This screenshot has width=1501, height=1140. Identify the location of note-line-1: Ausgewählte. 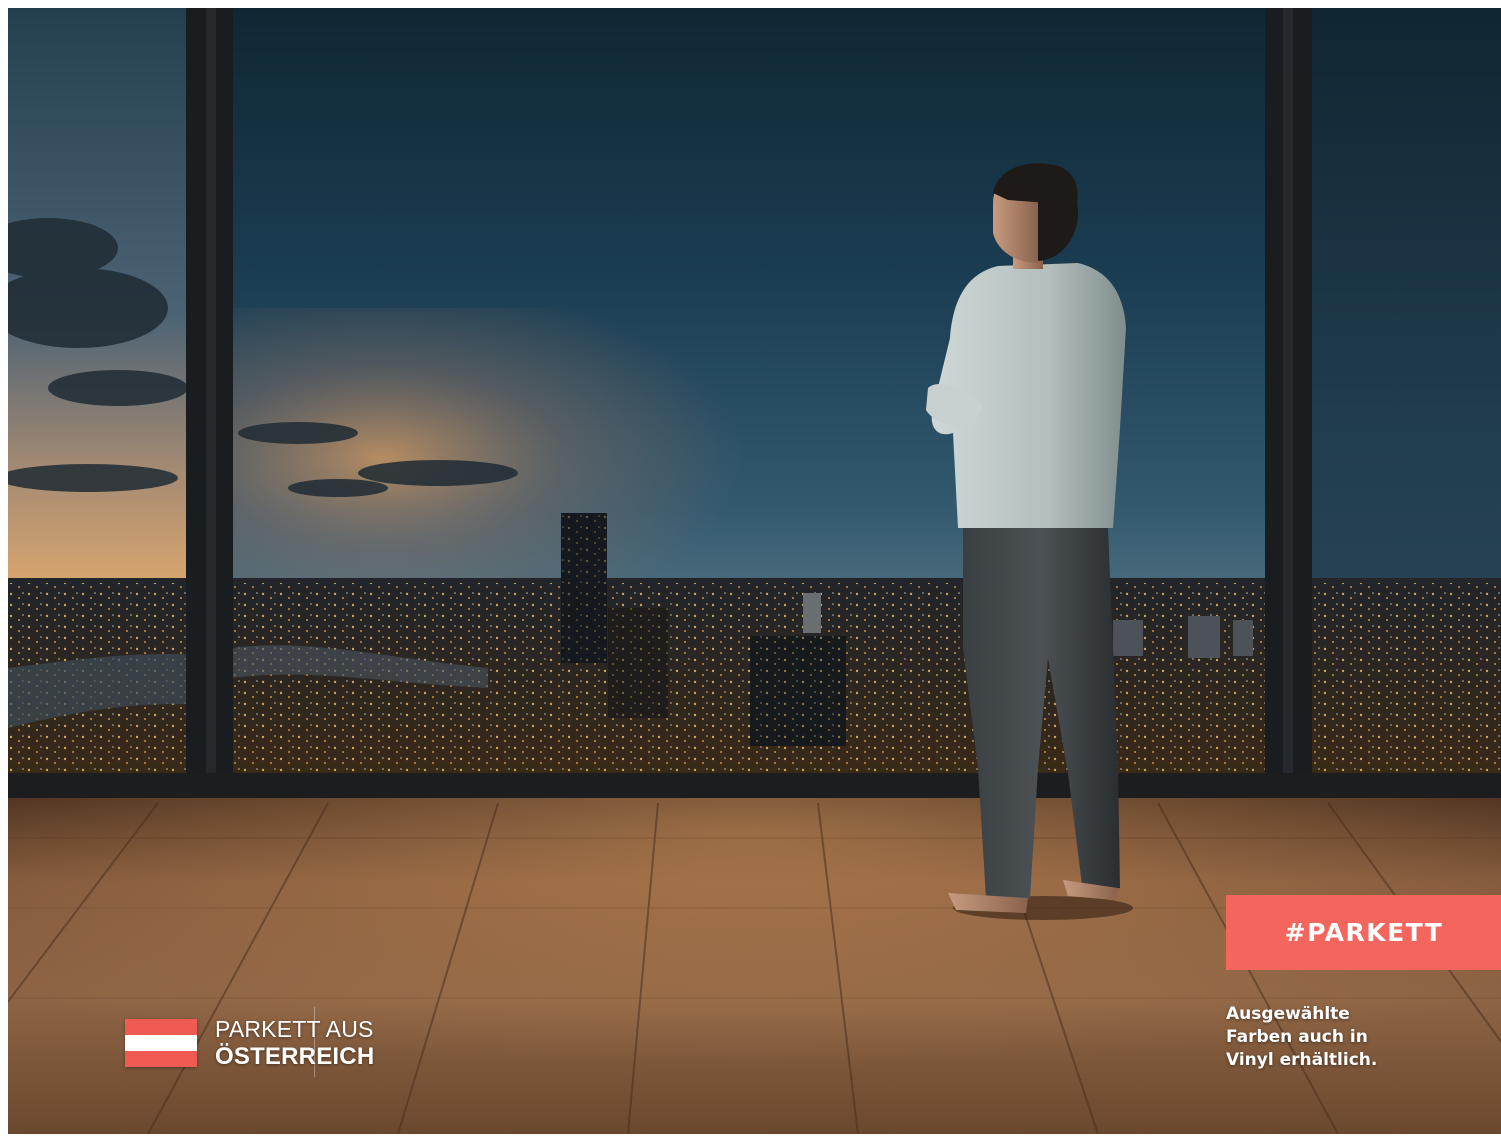
(1288, 1014).